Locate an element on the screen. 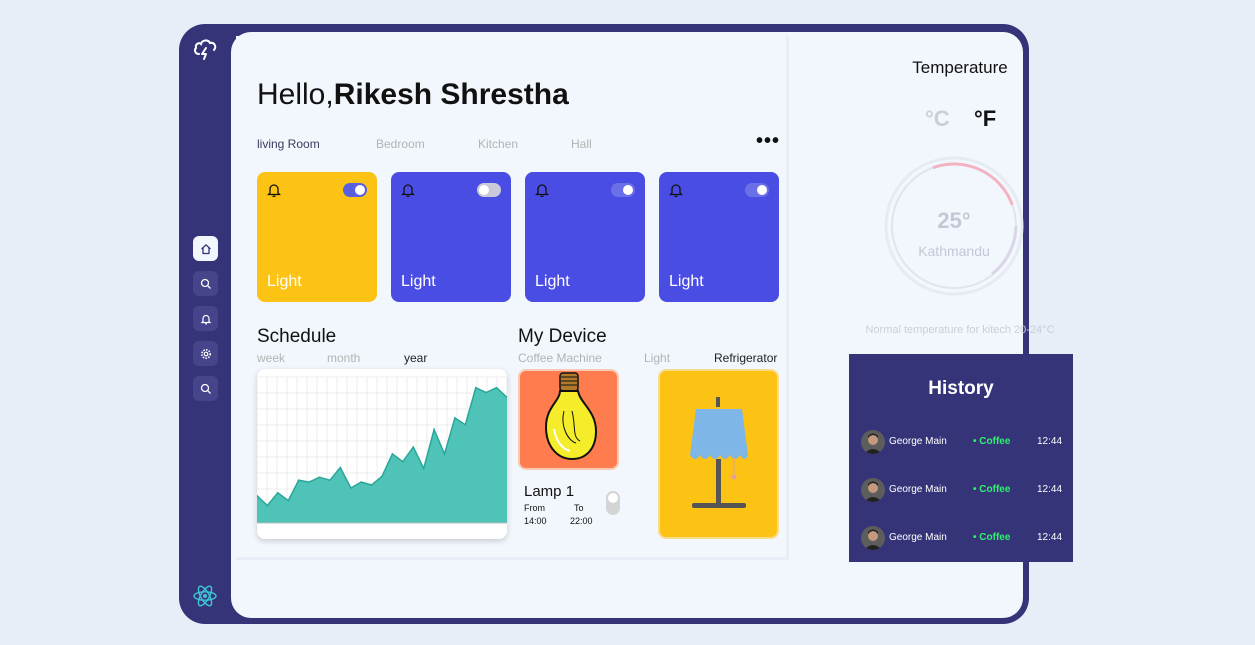 The image size is (1255, 645). tab-coffee-machine: Coffee Machine is located at coordinates (560, 358).